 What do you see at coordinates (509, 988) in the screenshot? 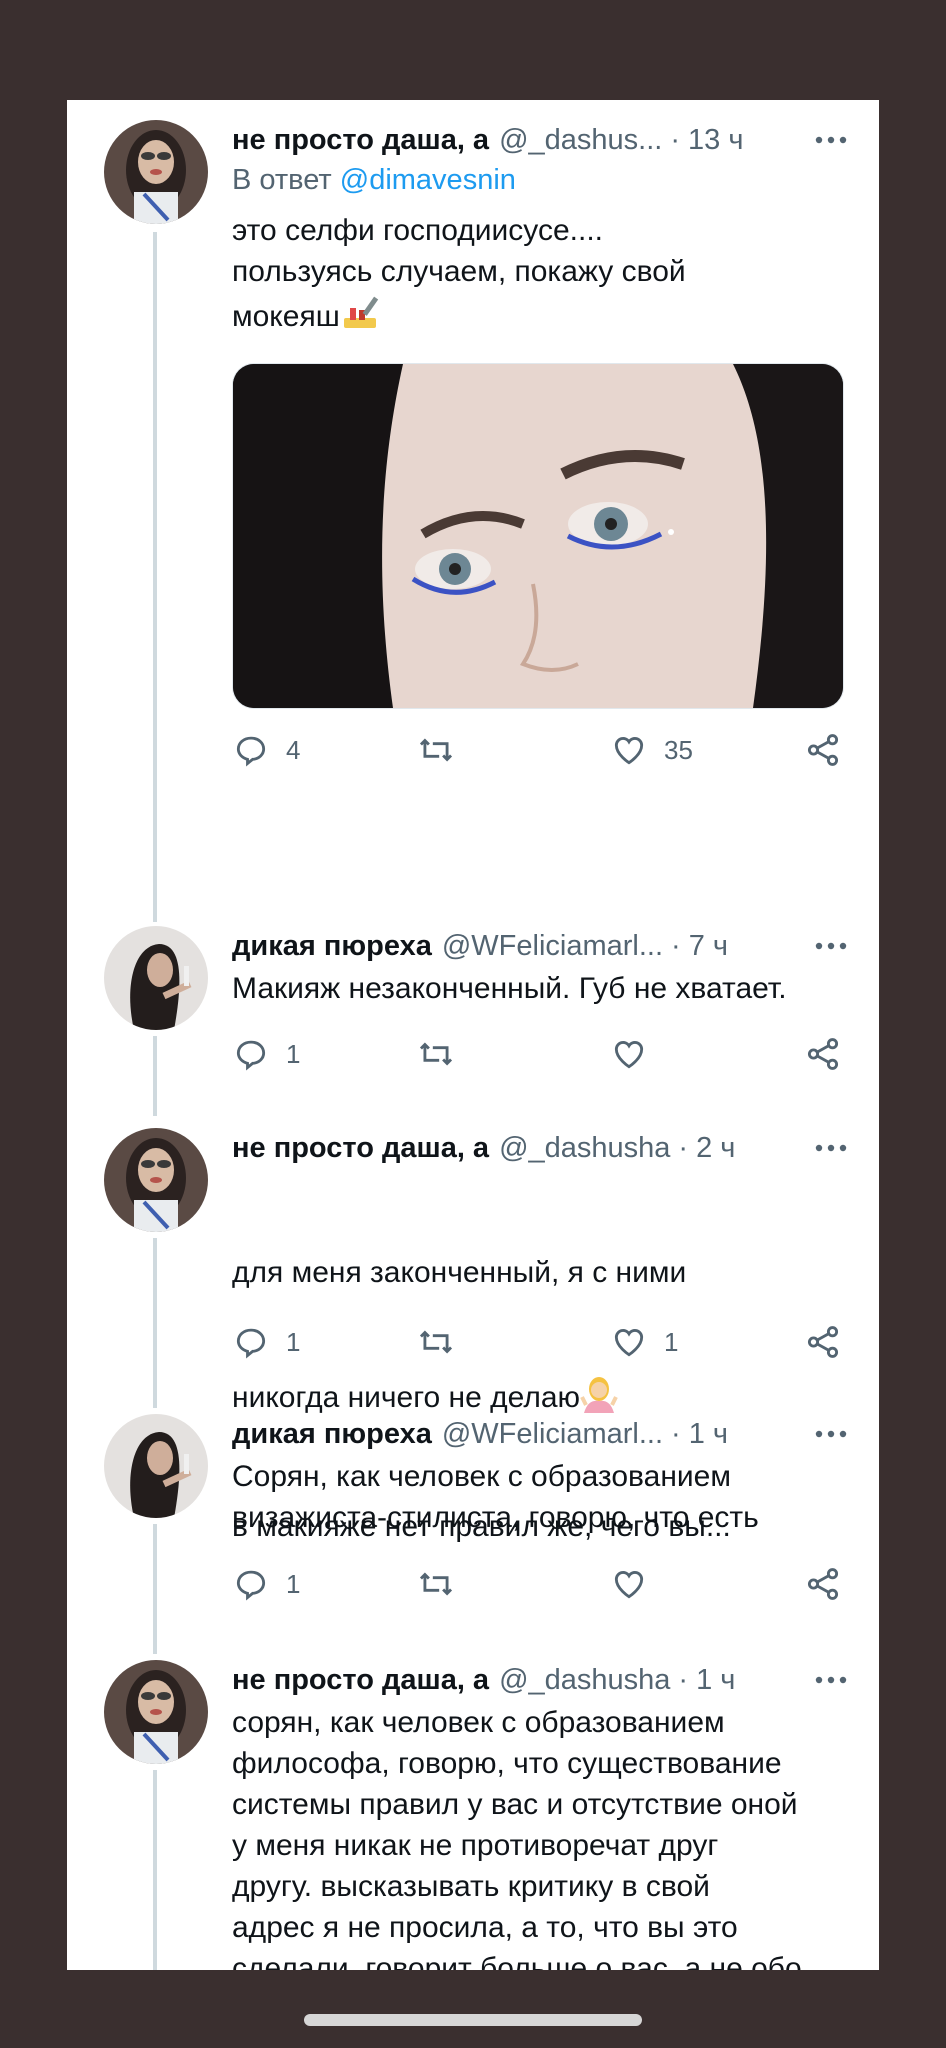
I see `tweet-text: Макияж незаконченный. Губ не хватает.` at bounding box center [509, 988].